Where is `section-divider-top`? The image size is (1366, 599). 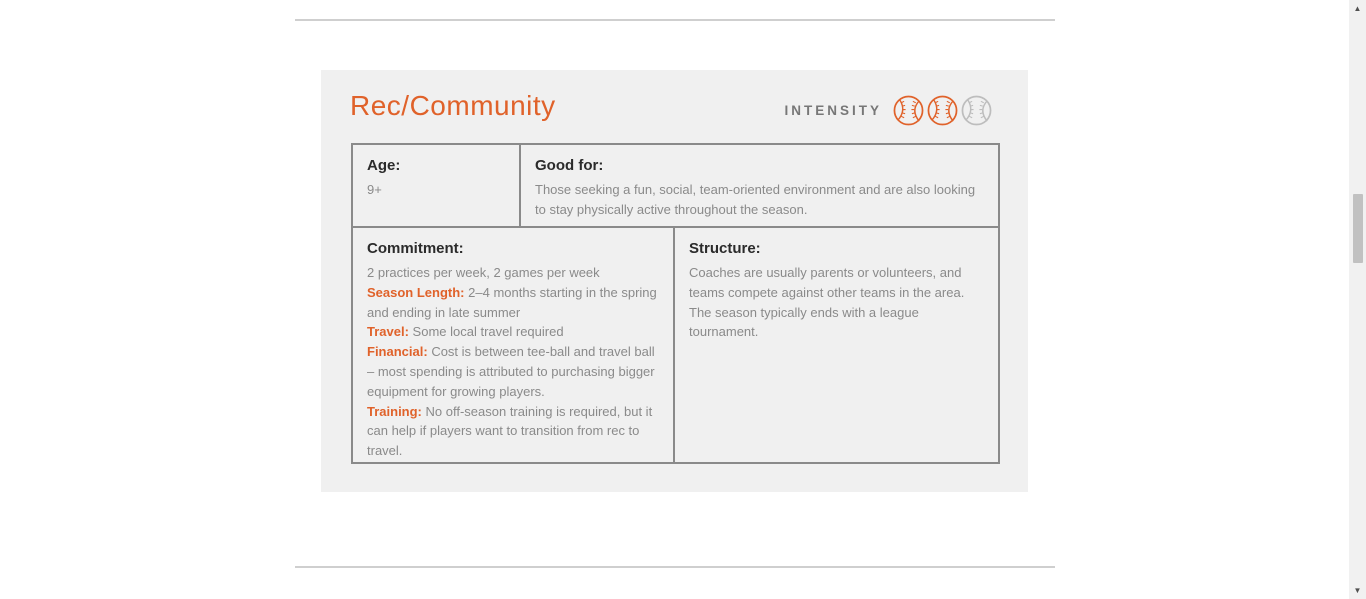
section-divider-top is located at coordinates (675, 20).